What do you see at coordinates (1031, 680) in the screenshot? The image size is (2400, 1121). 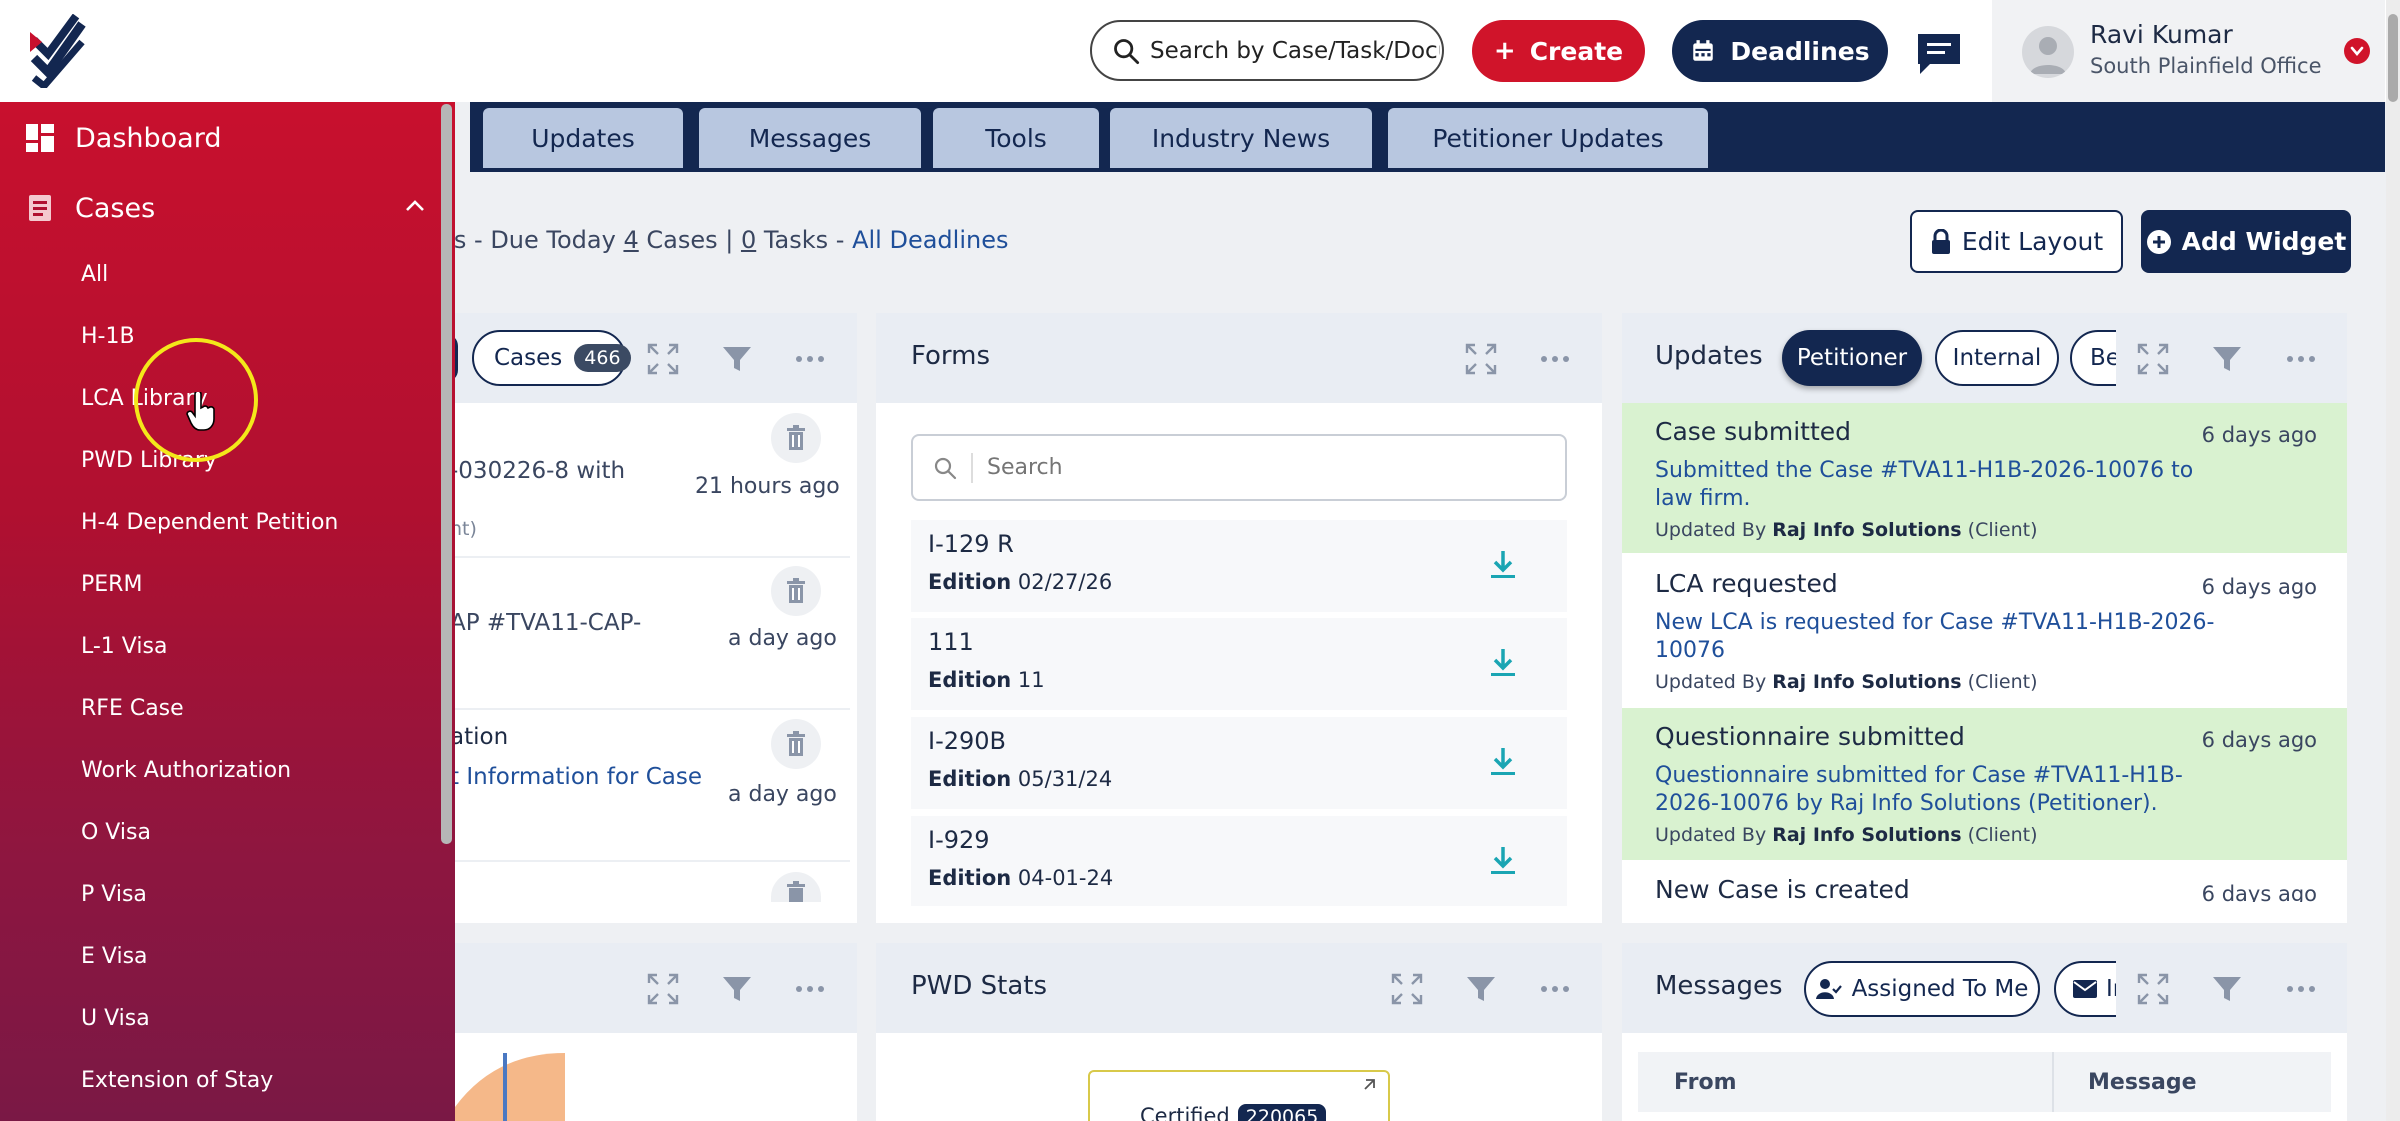 I see `edition-value: 11` at bounding box center [1031, 680].